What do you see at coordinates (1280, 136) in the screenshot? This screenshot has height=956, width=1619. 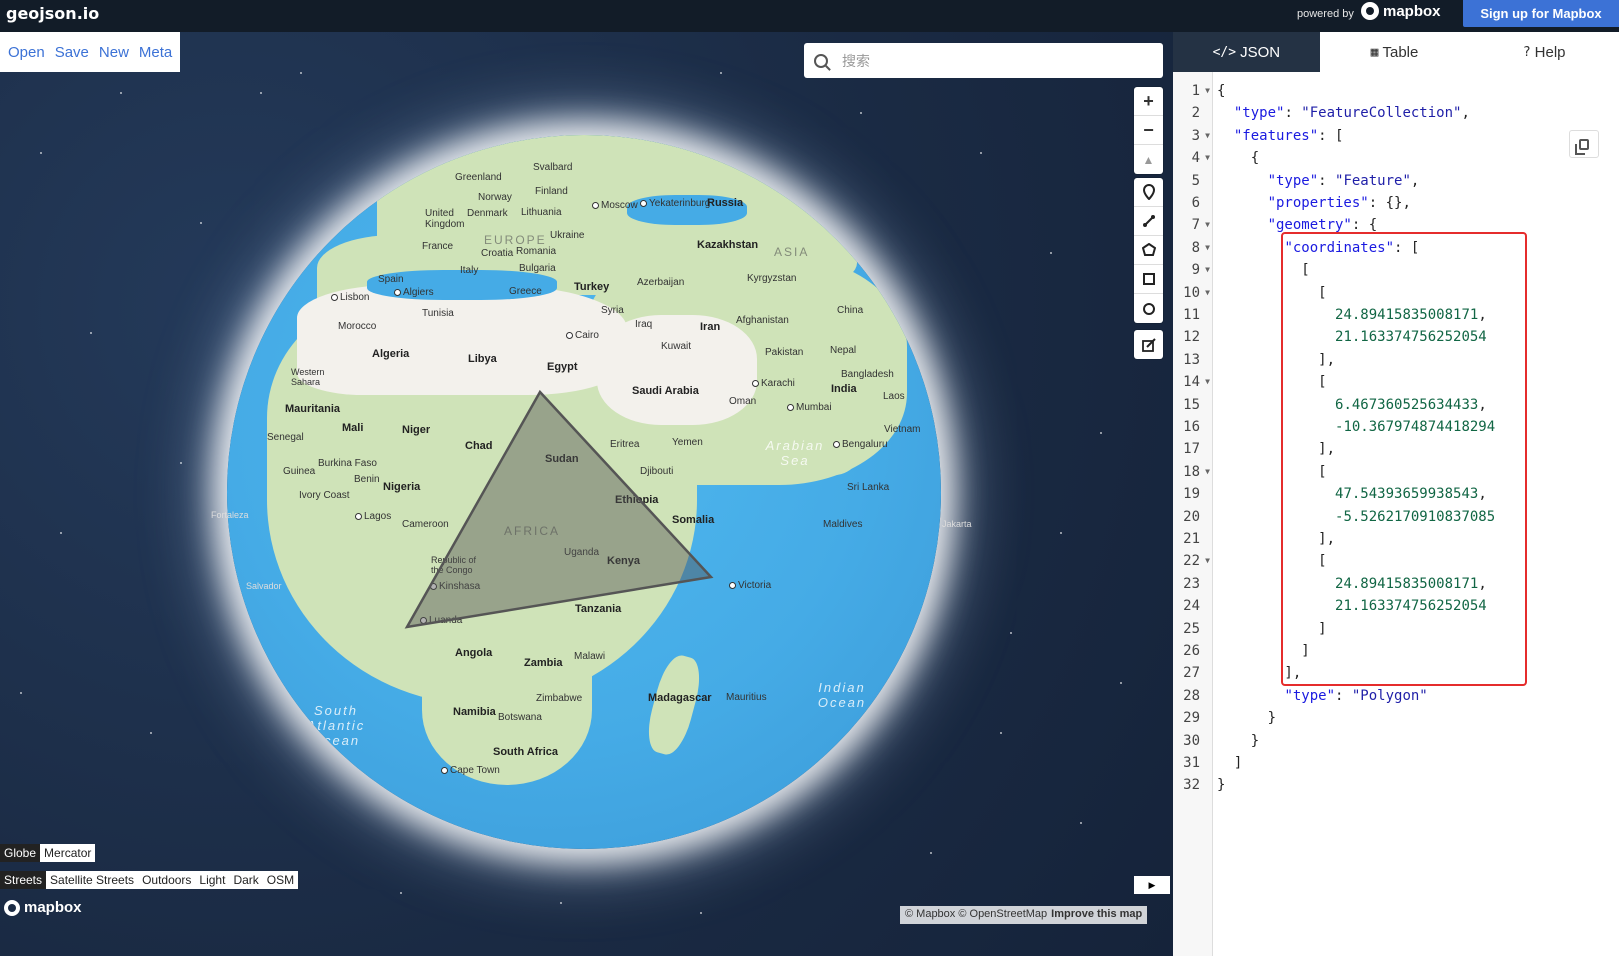 I see `code-line: "features": [` at bounding box center [1280, 136].